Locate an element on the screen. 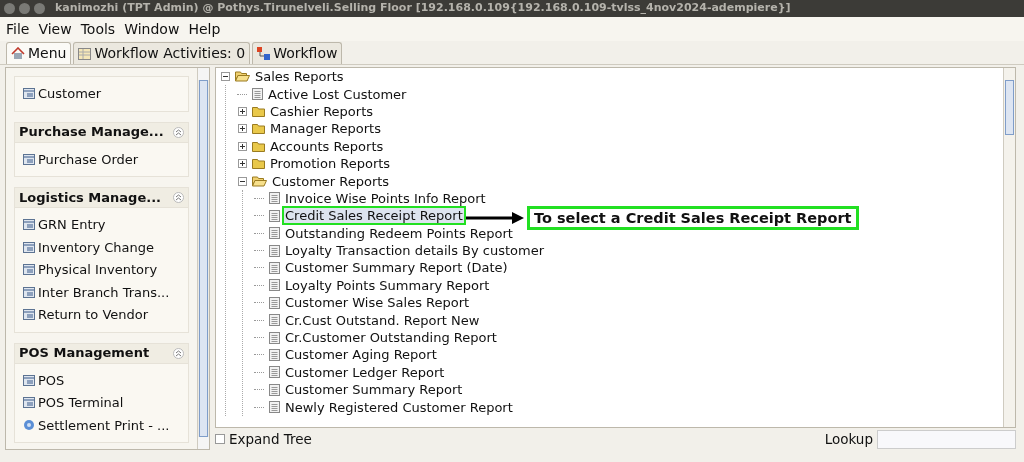 The width and height of the screenshot is (1024, 462). tab: Workflow Activities: 0 is located at coordinates (162, 53).